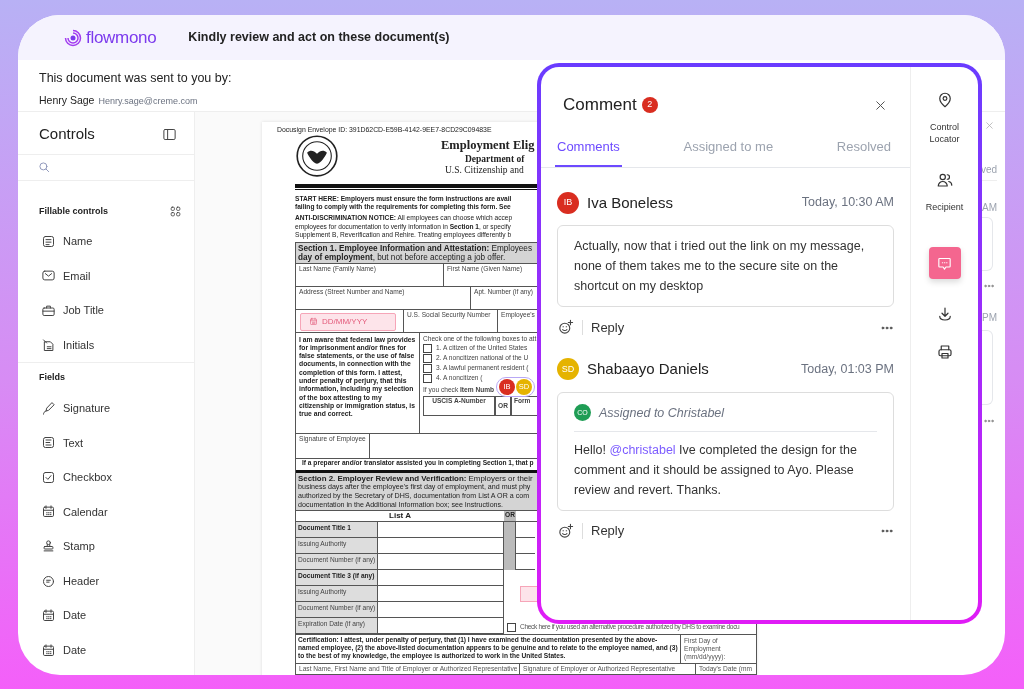 This screenshot has height=689, width=1024. Describe the element at coordinates (148, 101) in the screenshot. I see `sender-email: Henry.sage@creme.com` at that location.